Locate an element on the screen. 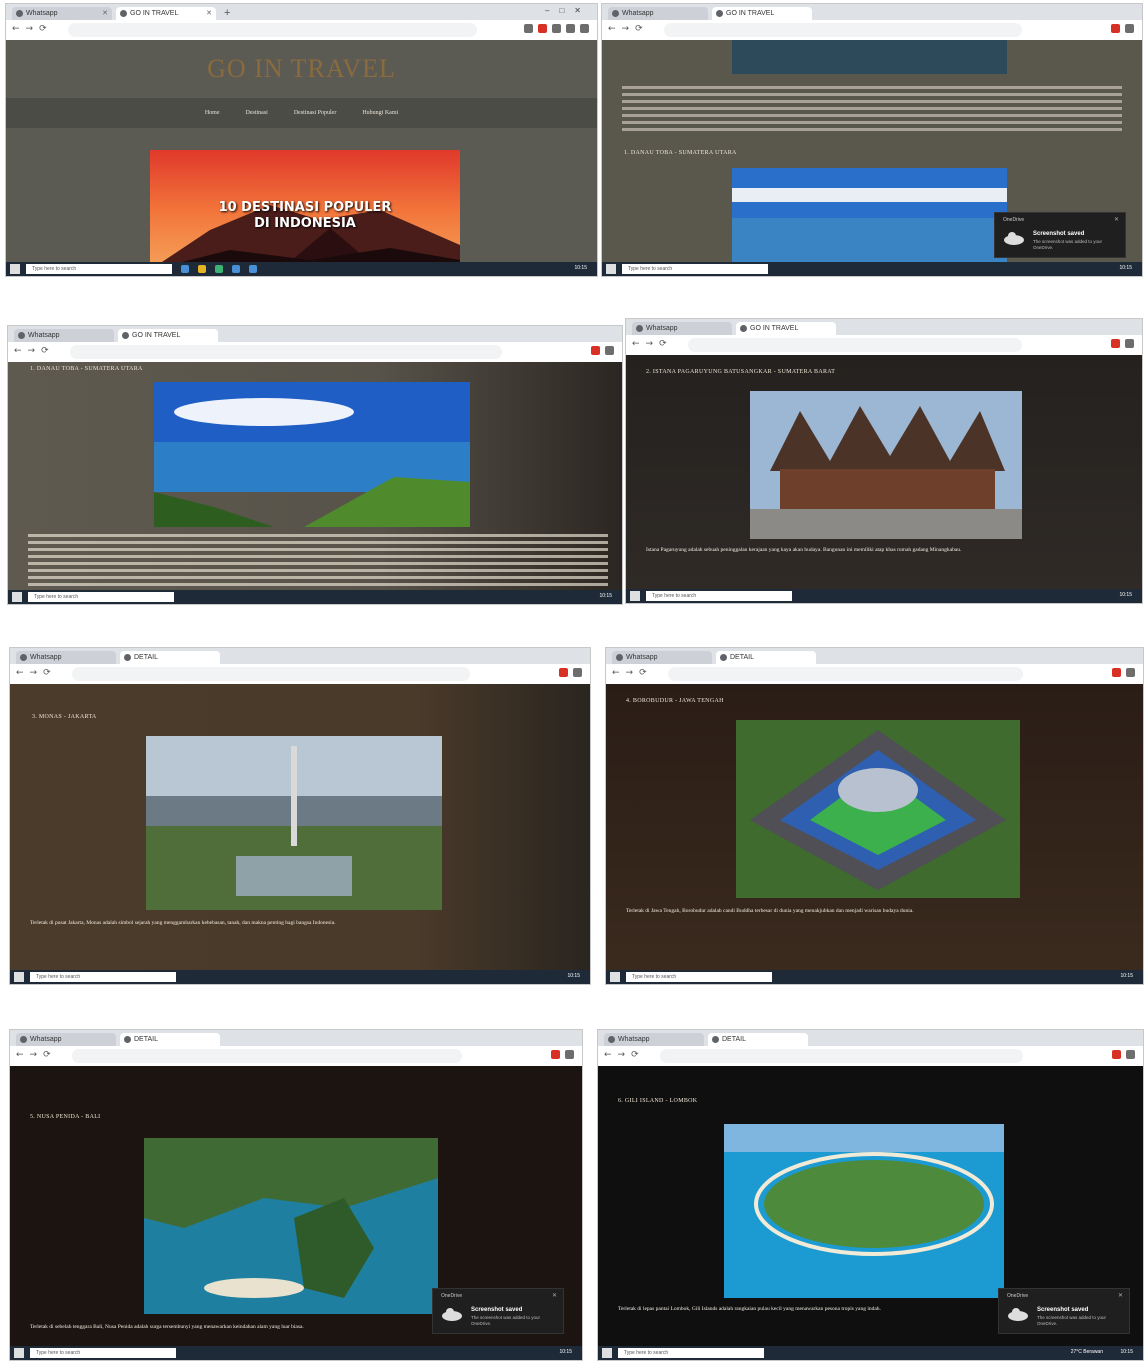 The height and width of the screenshot is (1362, 1147). star-icon is located at coordinates (528, 28).